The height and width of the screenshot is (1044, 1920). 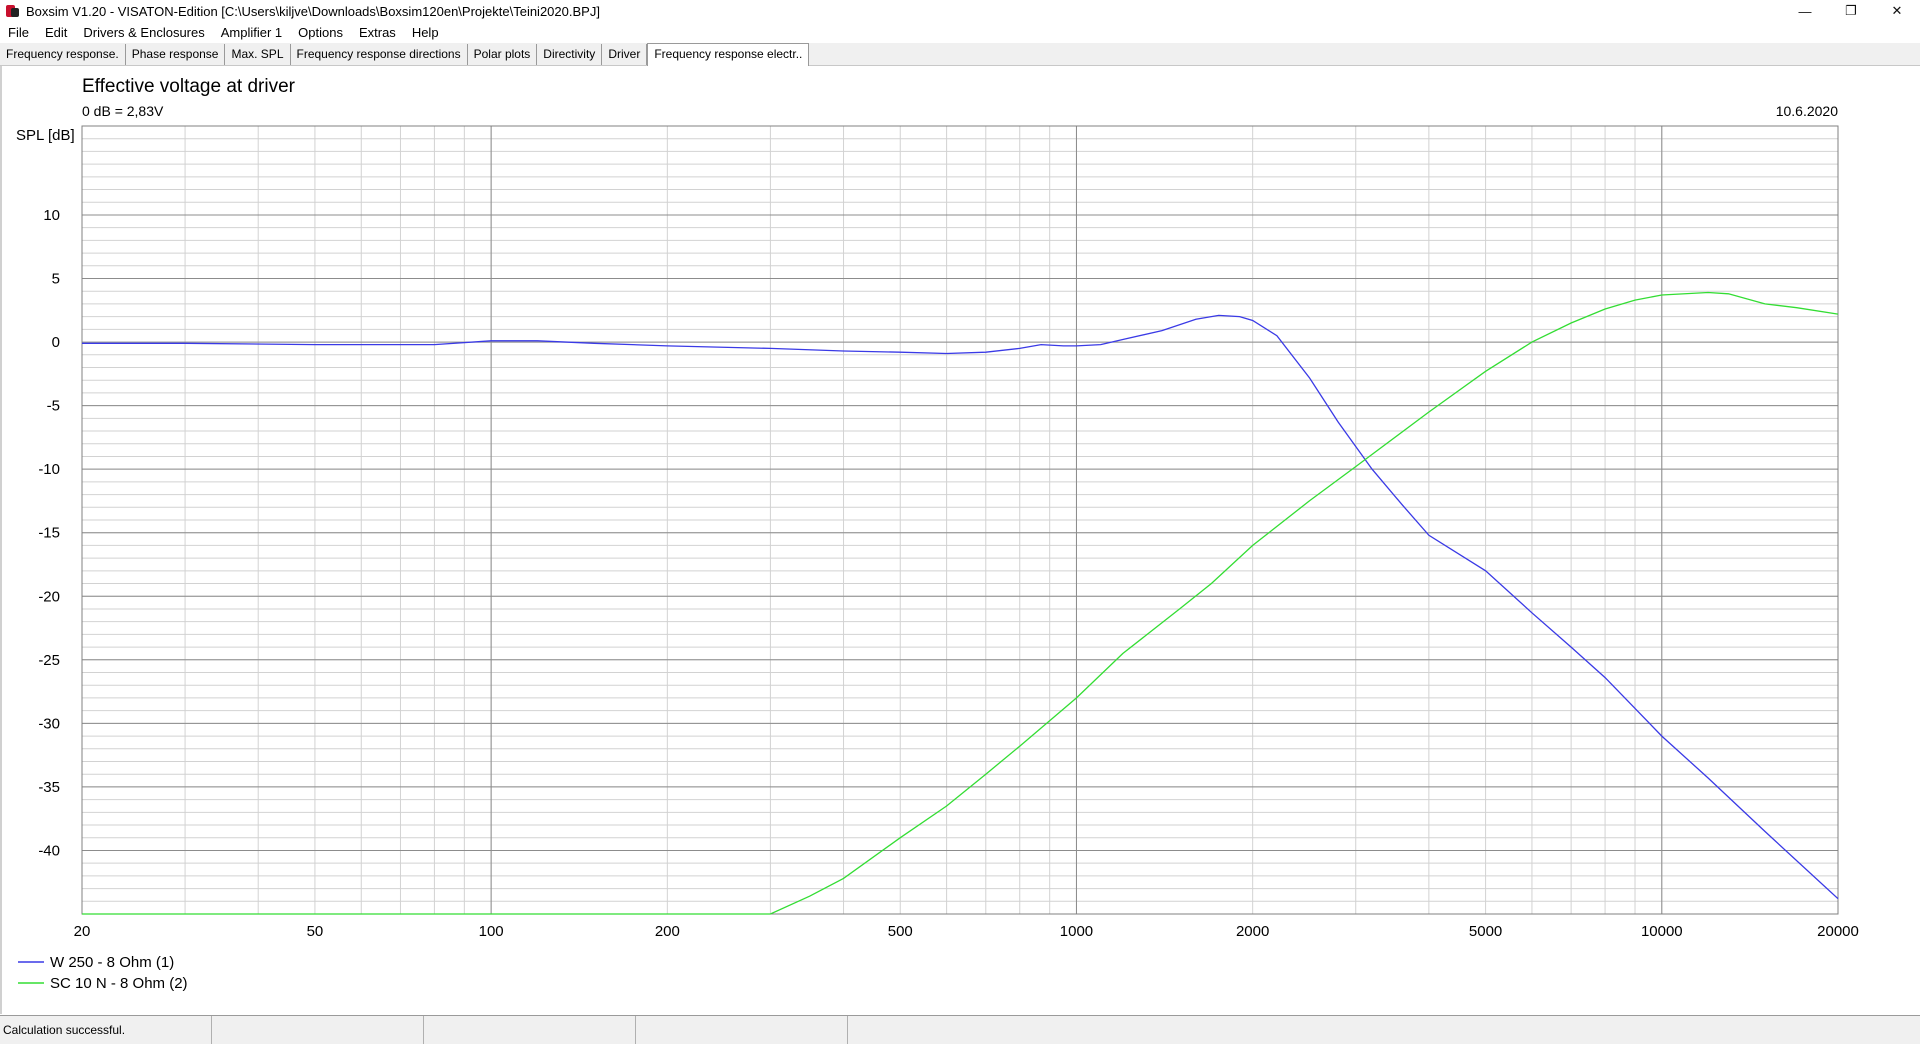 What do you see at coordinates (1805, 11) in the screenshot?
I see `minimize-button: —` at bounding box center [1805, 11].